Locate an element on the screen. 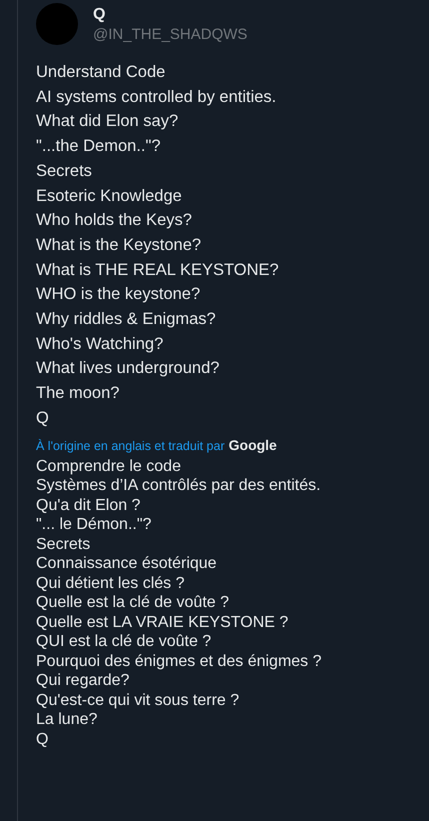 The image size is (429, 821). tweet-line: WHO is the keystone? is located at coordinates (119, 295).